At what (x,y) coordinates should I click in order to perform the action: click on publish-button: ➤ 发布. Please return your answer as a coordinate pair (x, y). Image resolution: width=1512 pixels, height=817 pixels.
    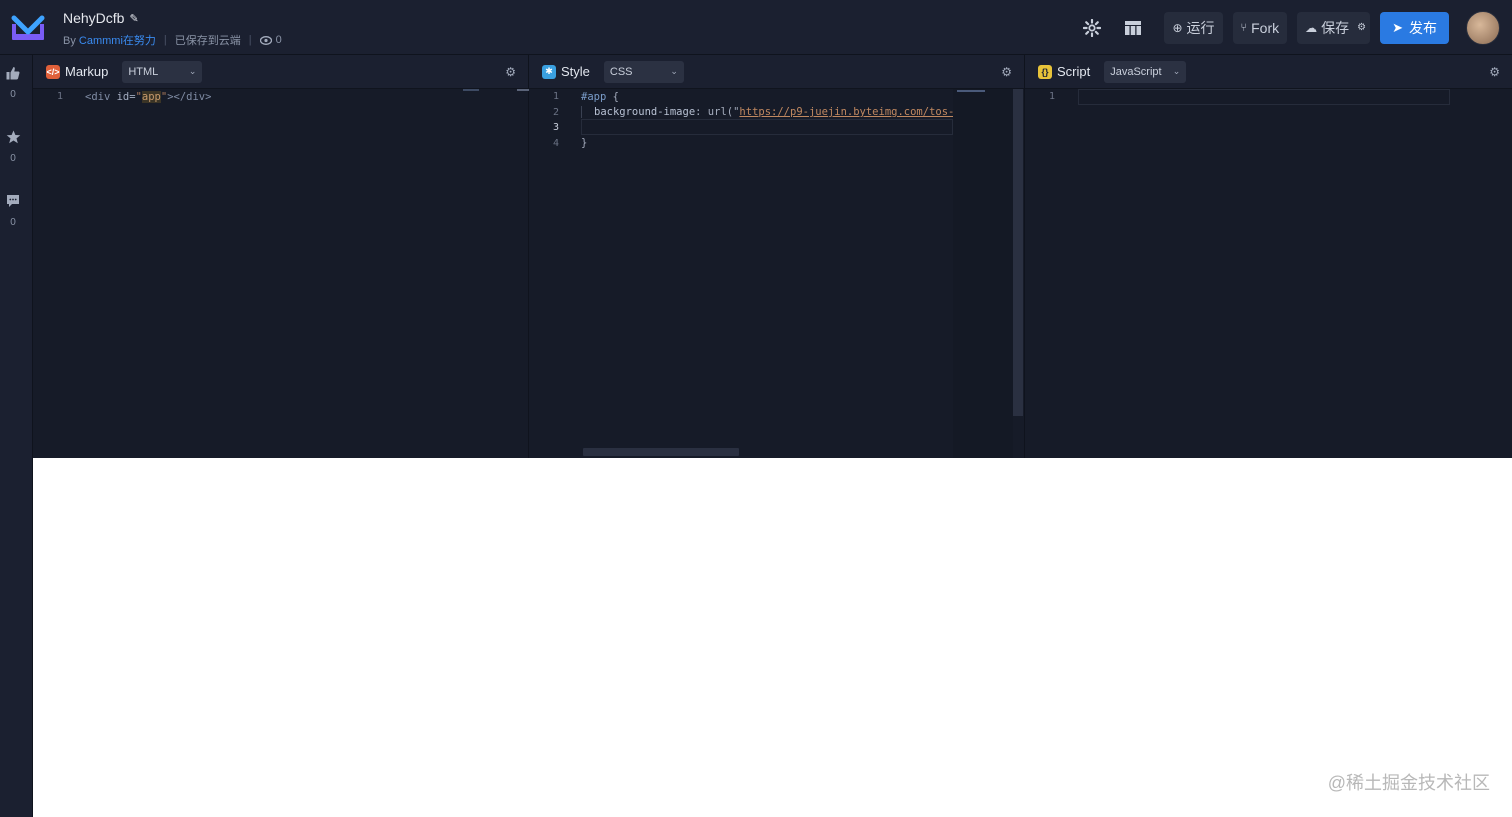
    Looking at the image, I should click on (1414, 27).